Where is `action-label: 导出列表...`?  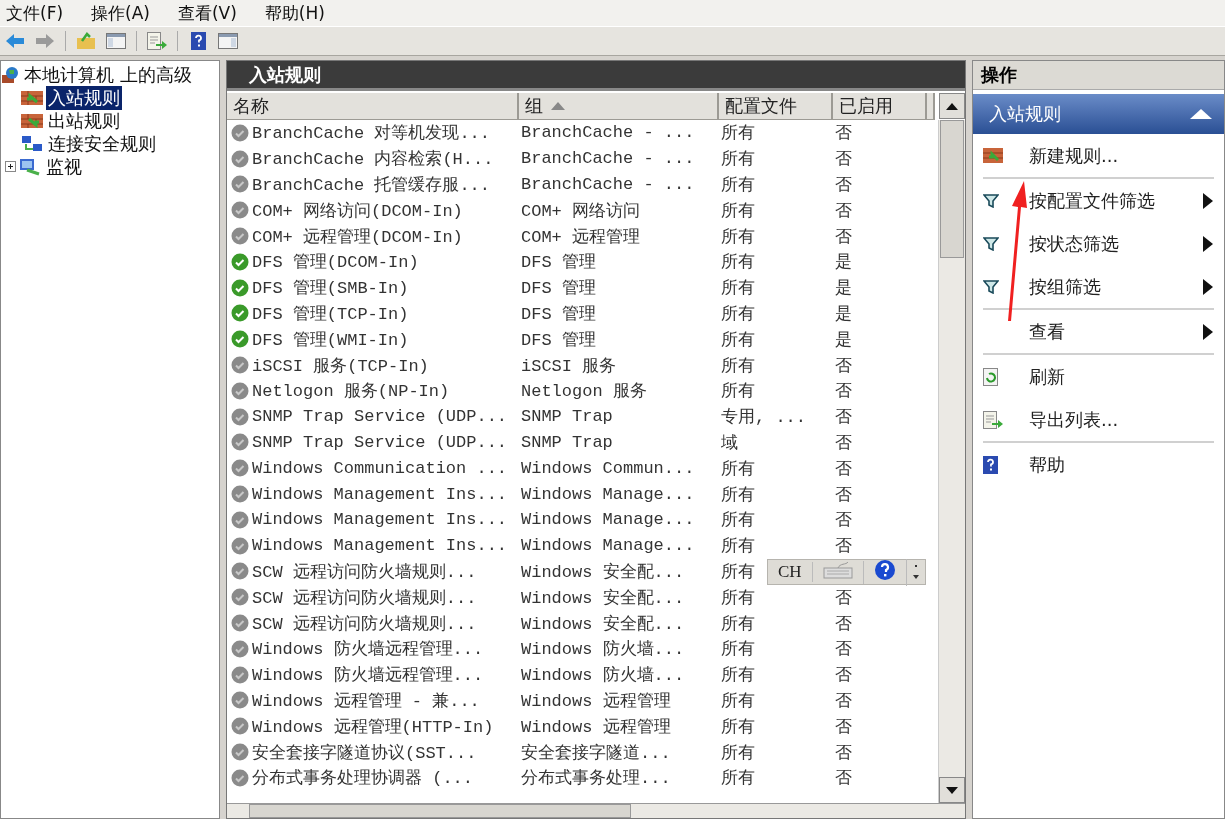
action-label: 导出列表... is located at coordinates (1074, 419).